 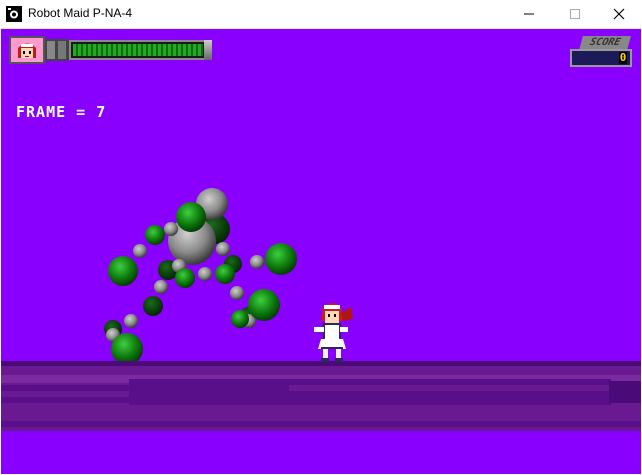 I want to click on window-title: Robot Maid P-NA-4, so click(x=80, y=13).